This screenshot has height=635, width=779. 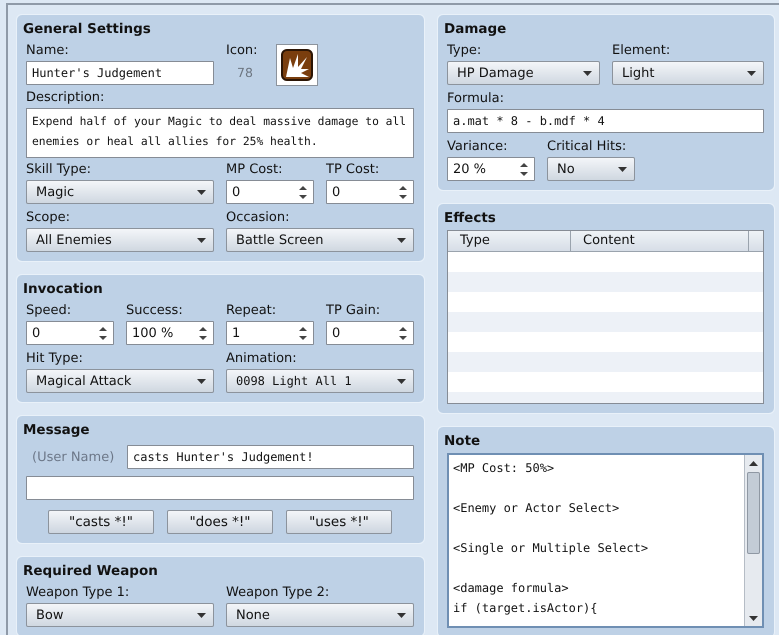 I want to click on message-field: casts Hunter's Judgement!, so click(x=270, y=457).